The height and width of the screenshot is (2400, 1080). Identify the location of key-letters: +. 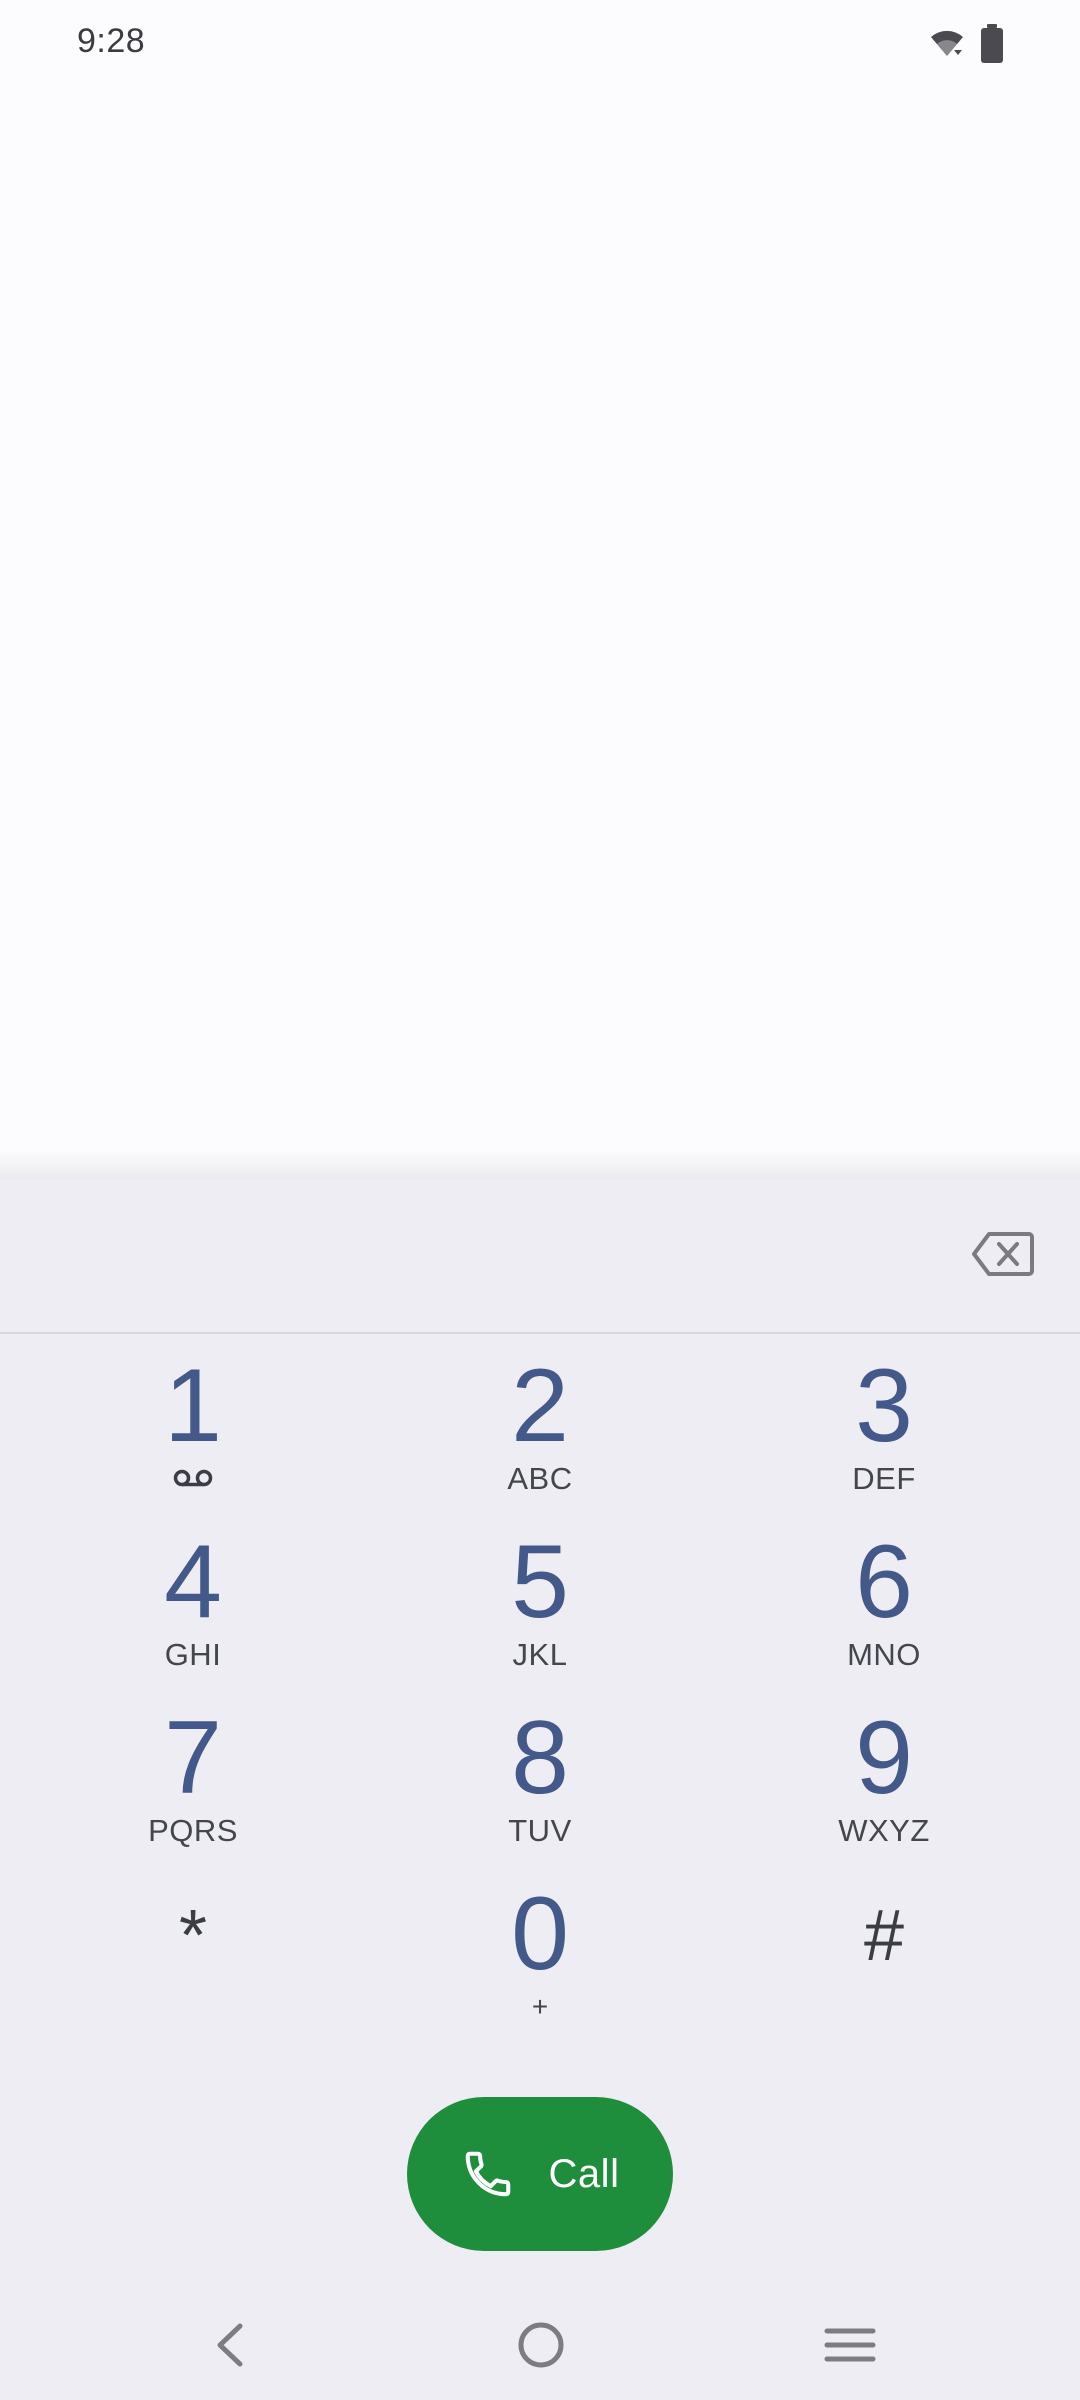
(540, 2006).